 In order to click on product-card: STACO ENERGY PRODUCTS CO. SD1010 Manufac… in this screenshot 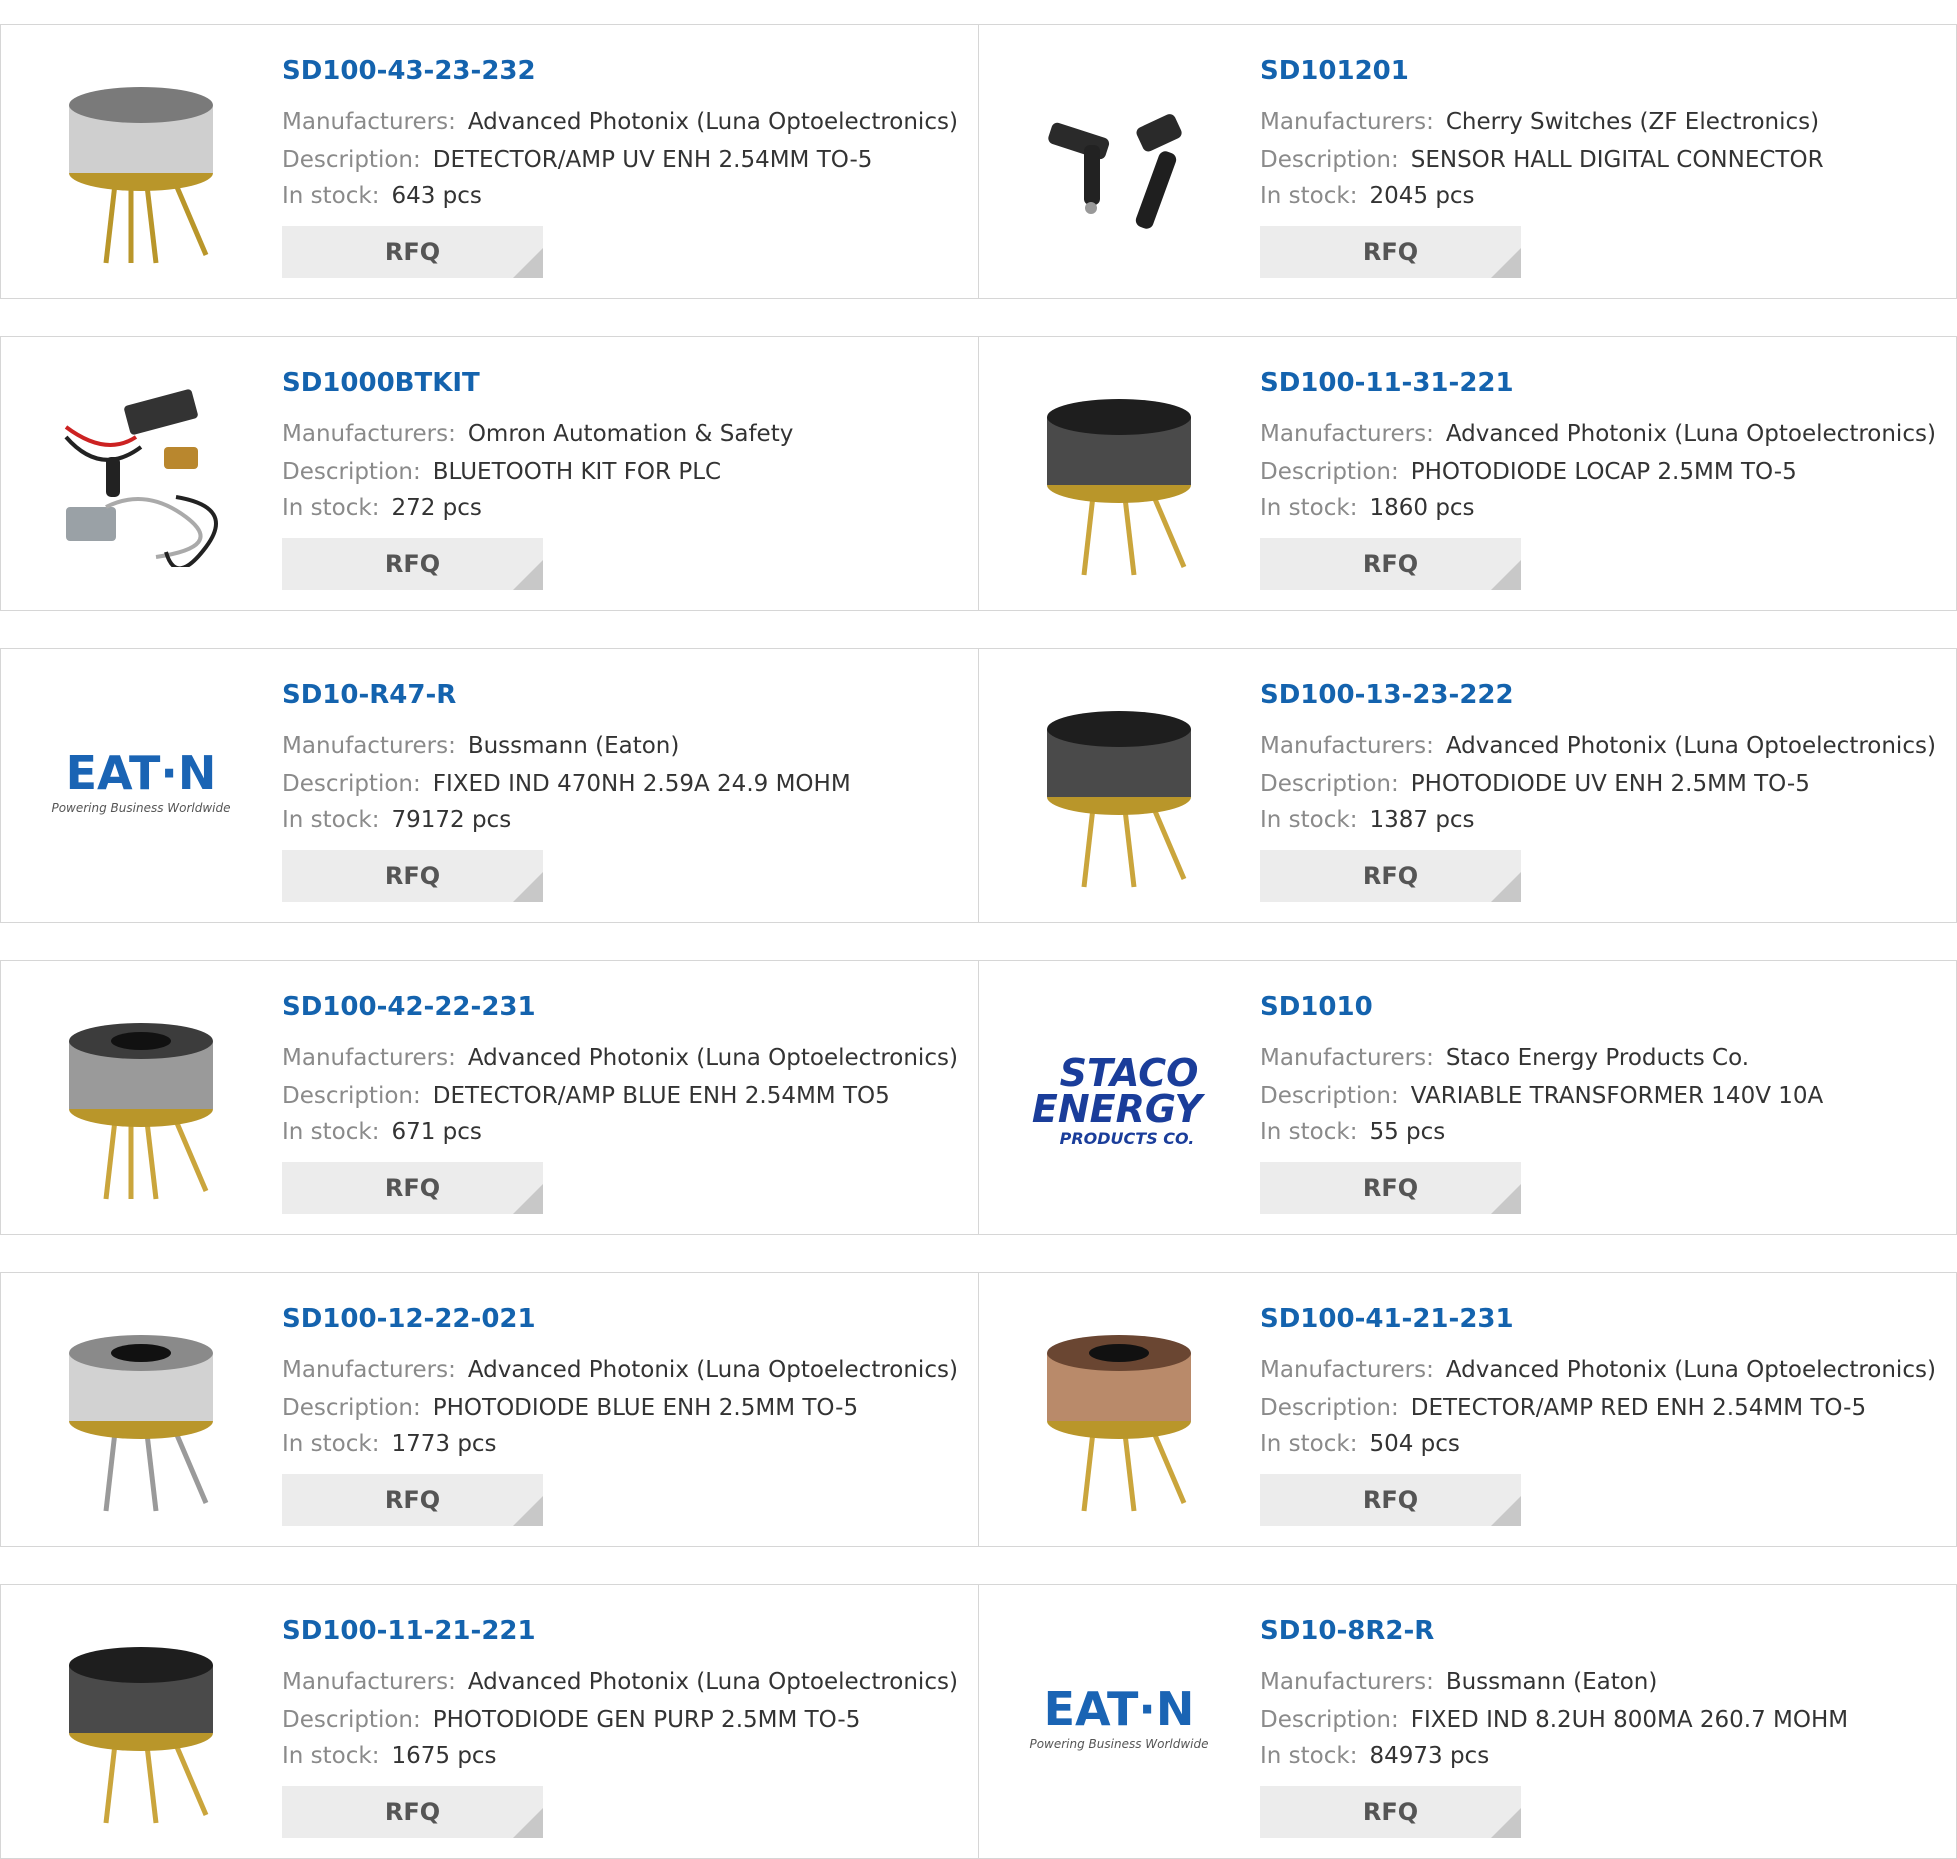, I will do `click(1467, 1097)`.